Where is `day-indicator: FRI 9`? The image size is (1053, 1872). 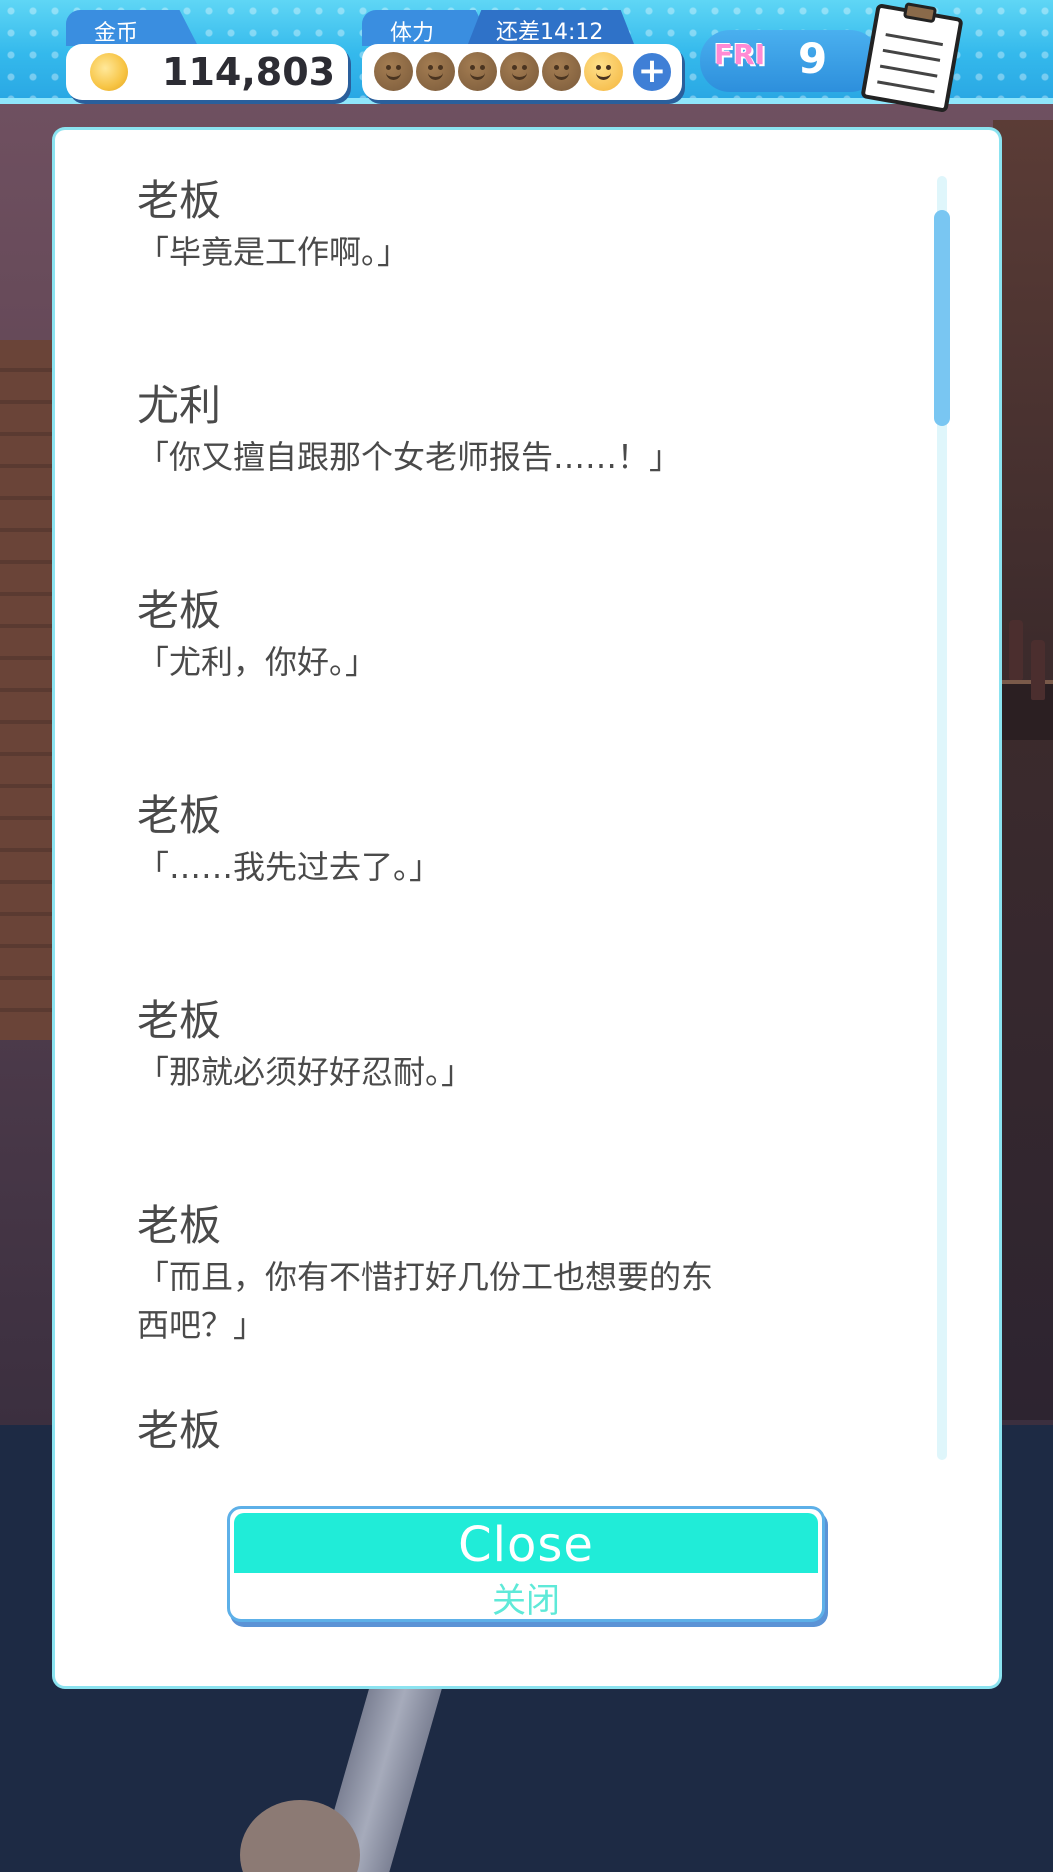 day-indicator: FRI 9 is located at coordinates (790, 61).